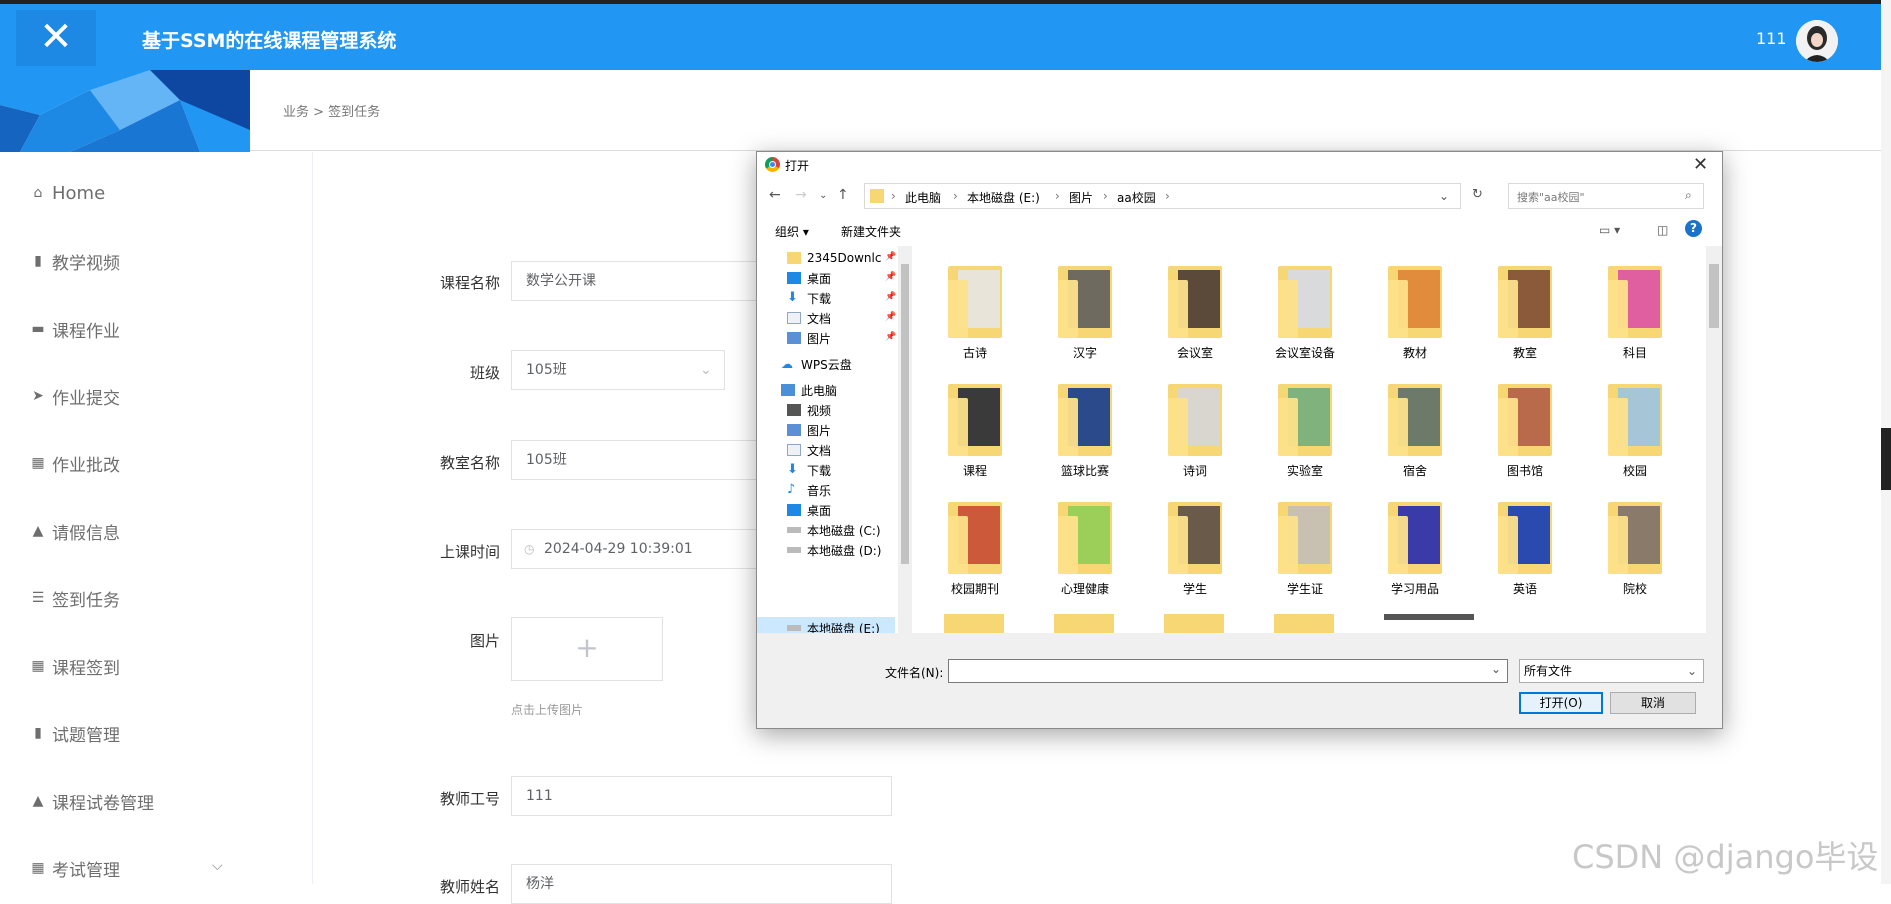  Describe the element at coordinates (1606, 196) in the screenshot. I see `search-input: 搜索"aa校园" ⌕` at that location.